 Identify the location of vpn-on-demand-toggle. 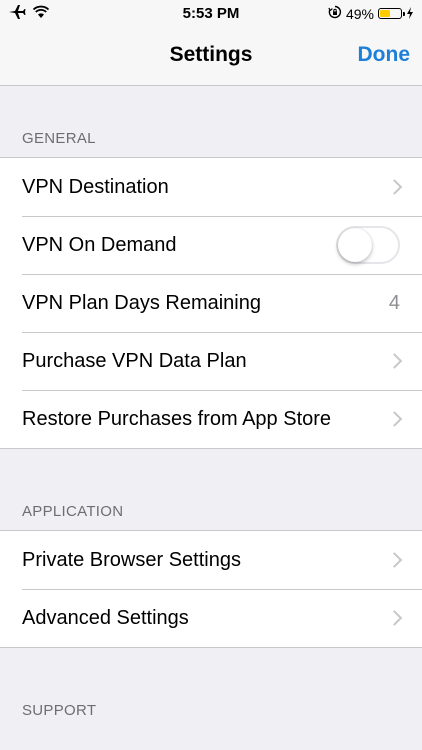
(368, 245).